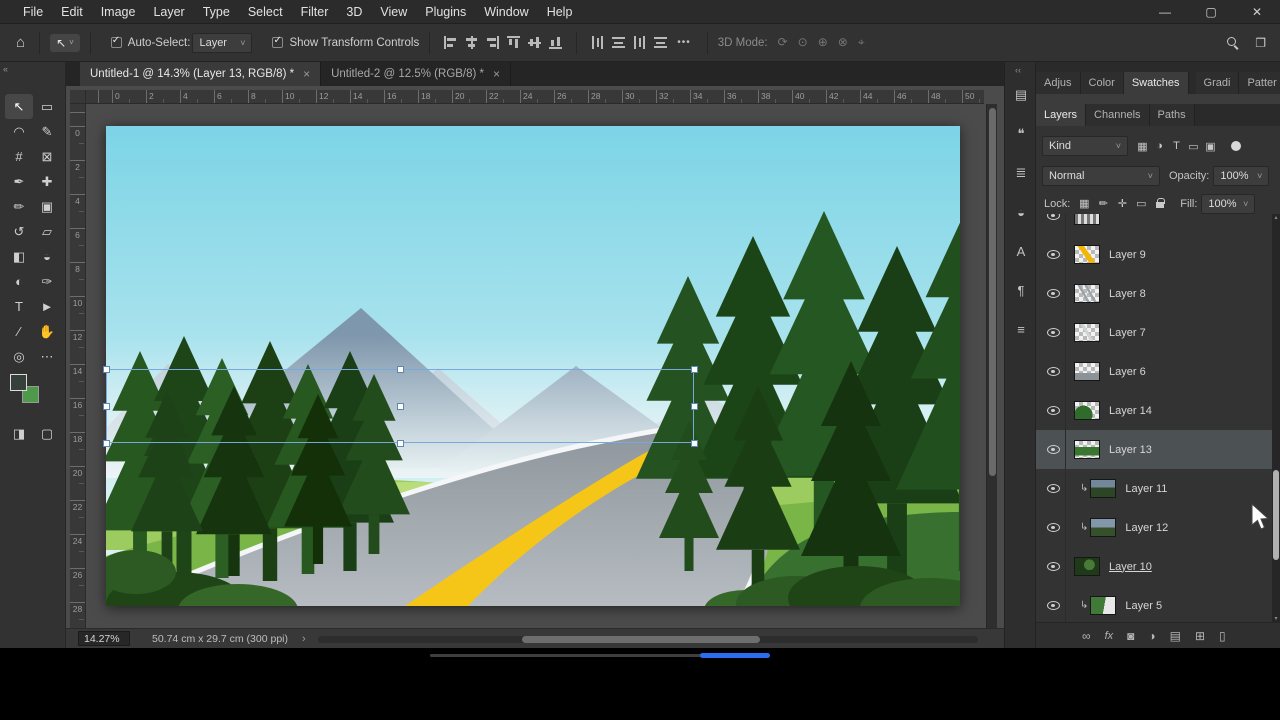 The width and height of the screenshot is (1280, 720). I want to click on menu-file: File, so click(33, 12).